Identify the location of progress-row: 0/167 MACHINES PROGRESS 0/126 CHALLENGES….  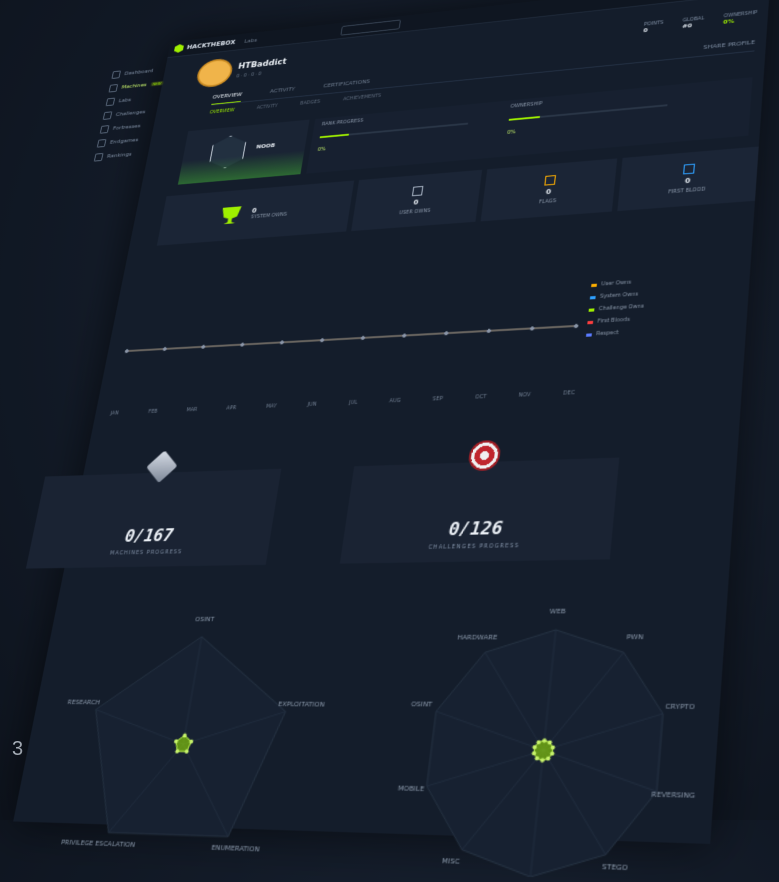
(352, 512).